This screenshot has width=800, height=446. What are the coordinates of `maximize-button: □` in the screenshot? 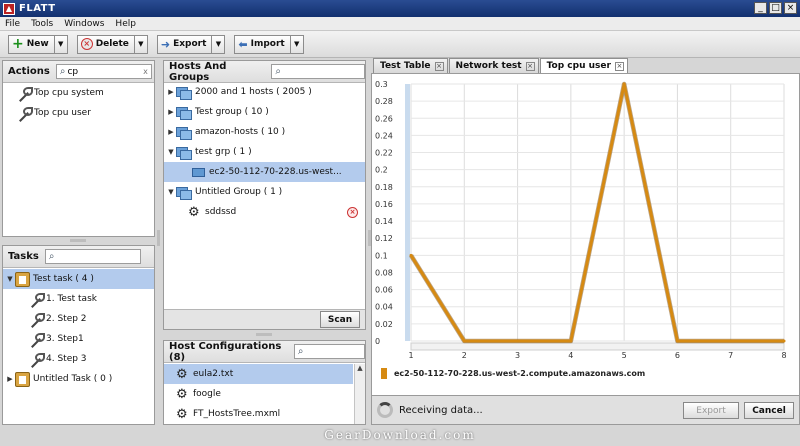 It's located at (775, 8).